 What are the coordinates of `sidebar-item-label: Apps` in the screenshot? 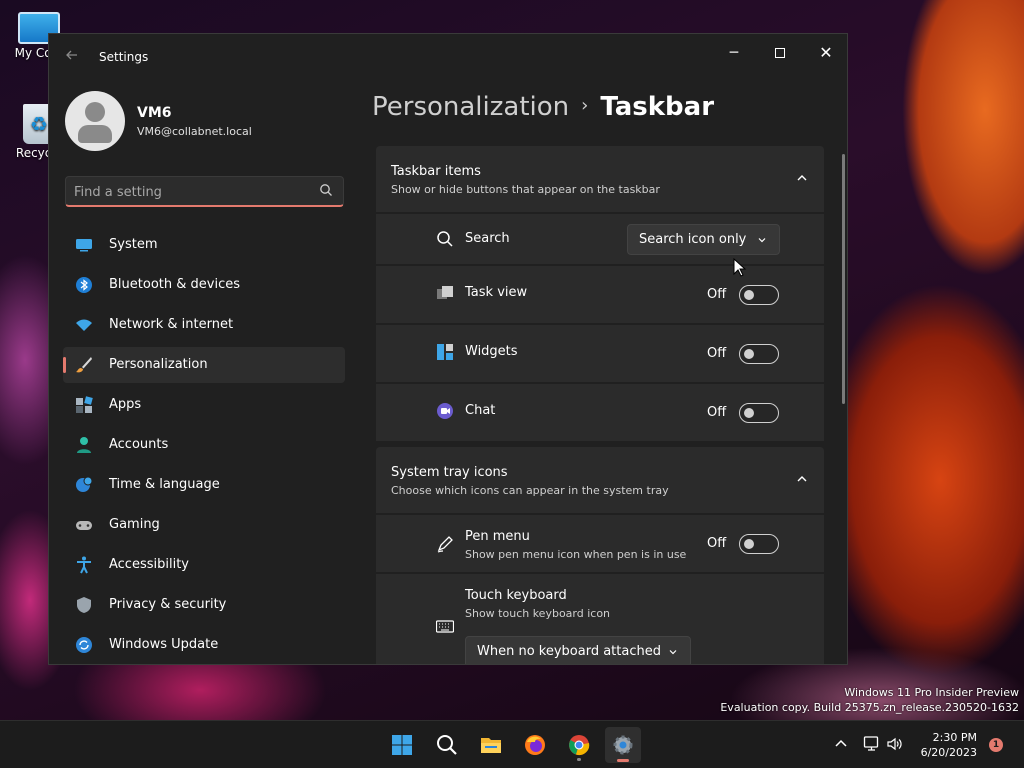 It's located at (125, 404).